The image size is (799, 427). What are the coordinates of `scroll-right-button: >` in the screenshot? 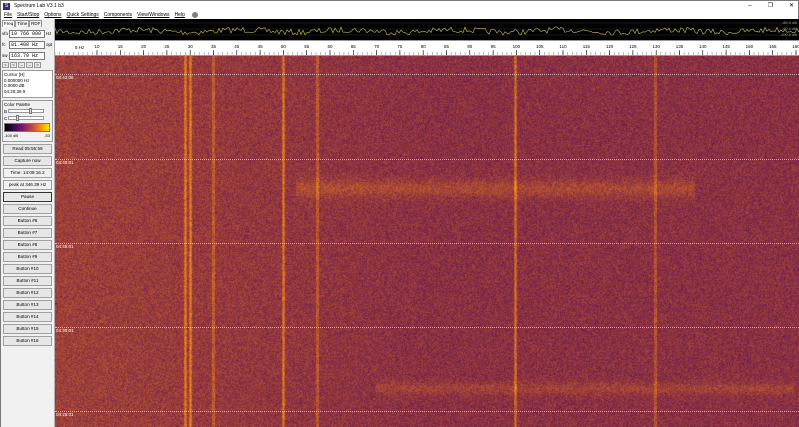 It's located at (37, 65).